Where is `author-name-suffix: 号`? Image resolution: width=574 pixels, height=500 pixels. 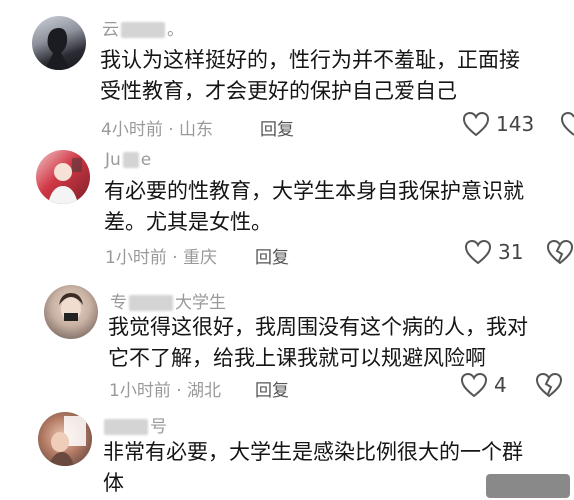 author-name-suffix: 号 is located at coordinates (158, 427).